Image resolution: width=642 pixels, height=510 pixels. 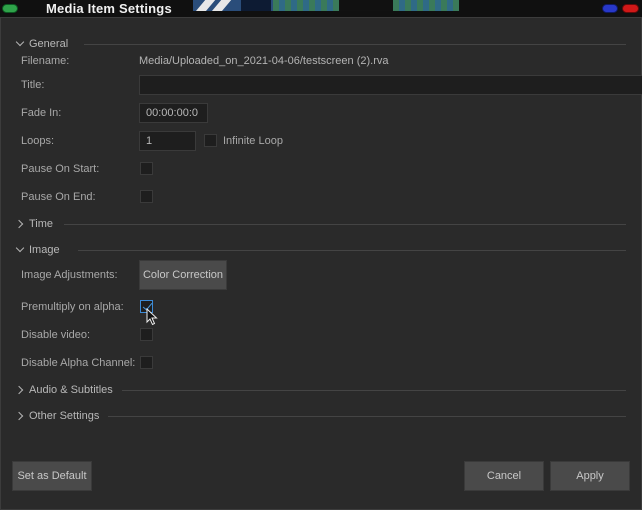 I want to click on window-title: Media Item Settings, so click(x=109, y=8).